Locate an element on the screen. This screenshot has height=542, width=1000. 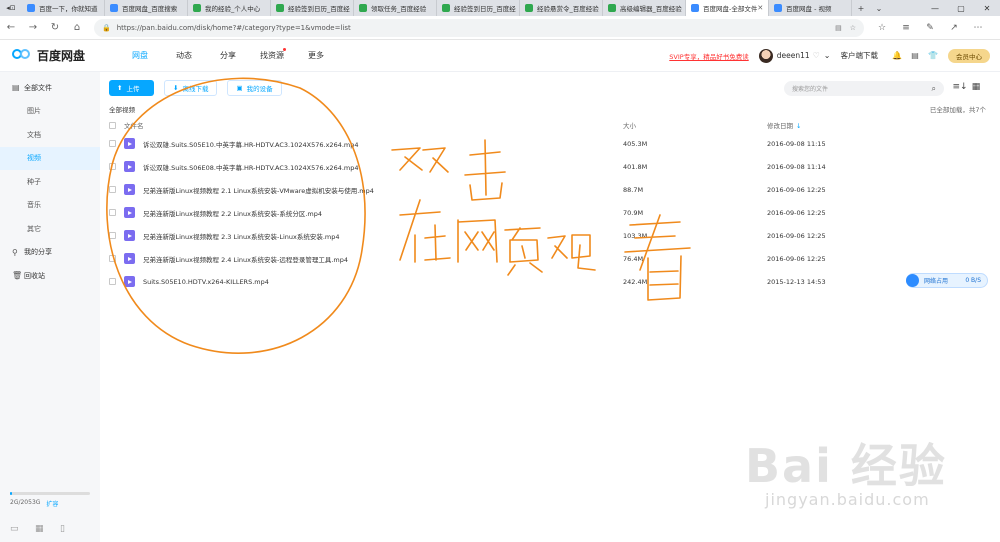
minimize-icon: — is located at coordinates (935, 8).